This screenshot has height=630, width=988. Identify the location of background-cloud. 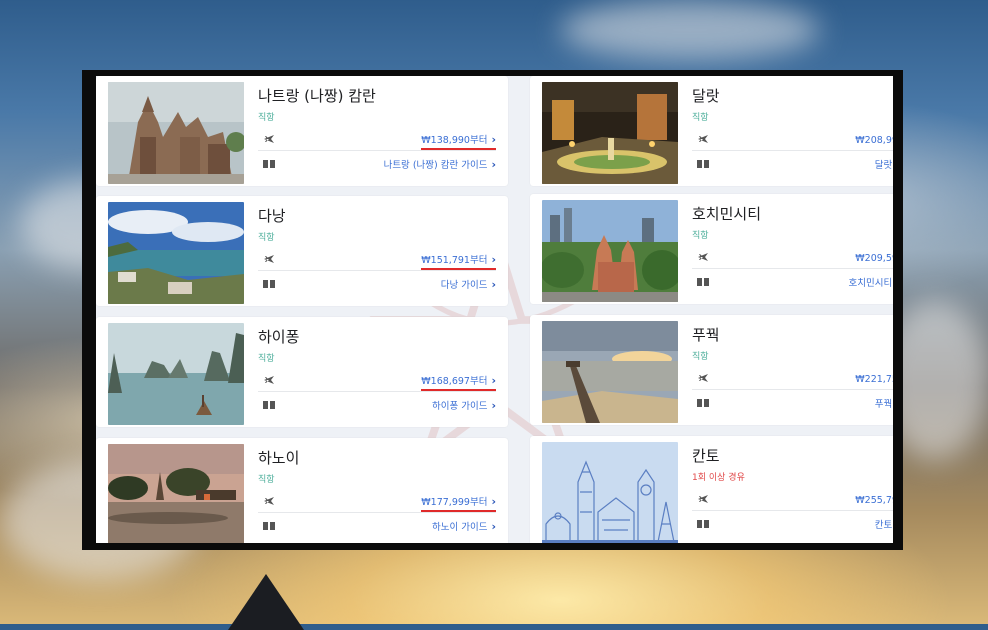
(690, 30).